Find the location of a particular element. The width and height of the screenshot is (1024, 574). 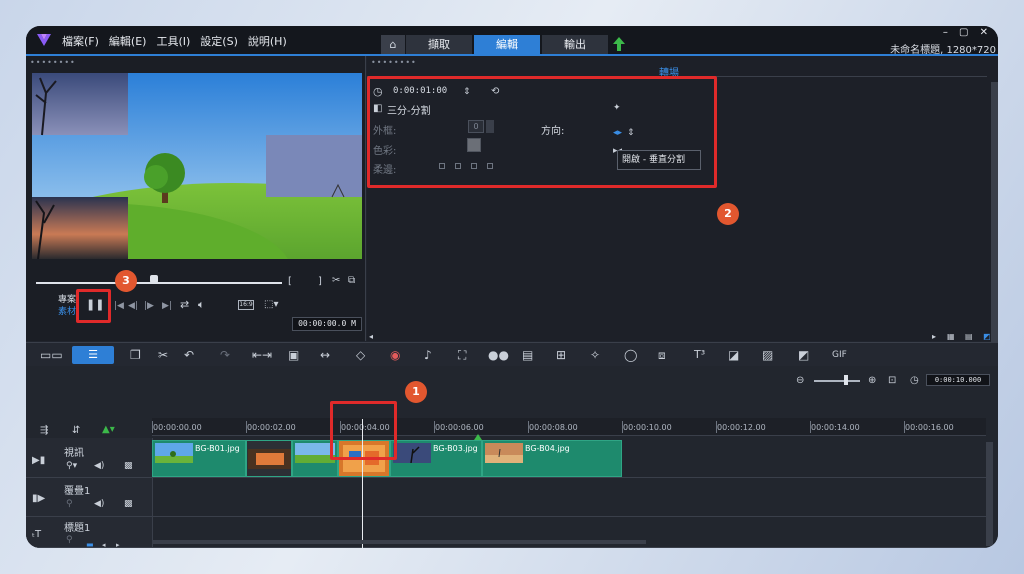

volume-icon: 🔈︎ is located at coordinates (201, 305).